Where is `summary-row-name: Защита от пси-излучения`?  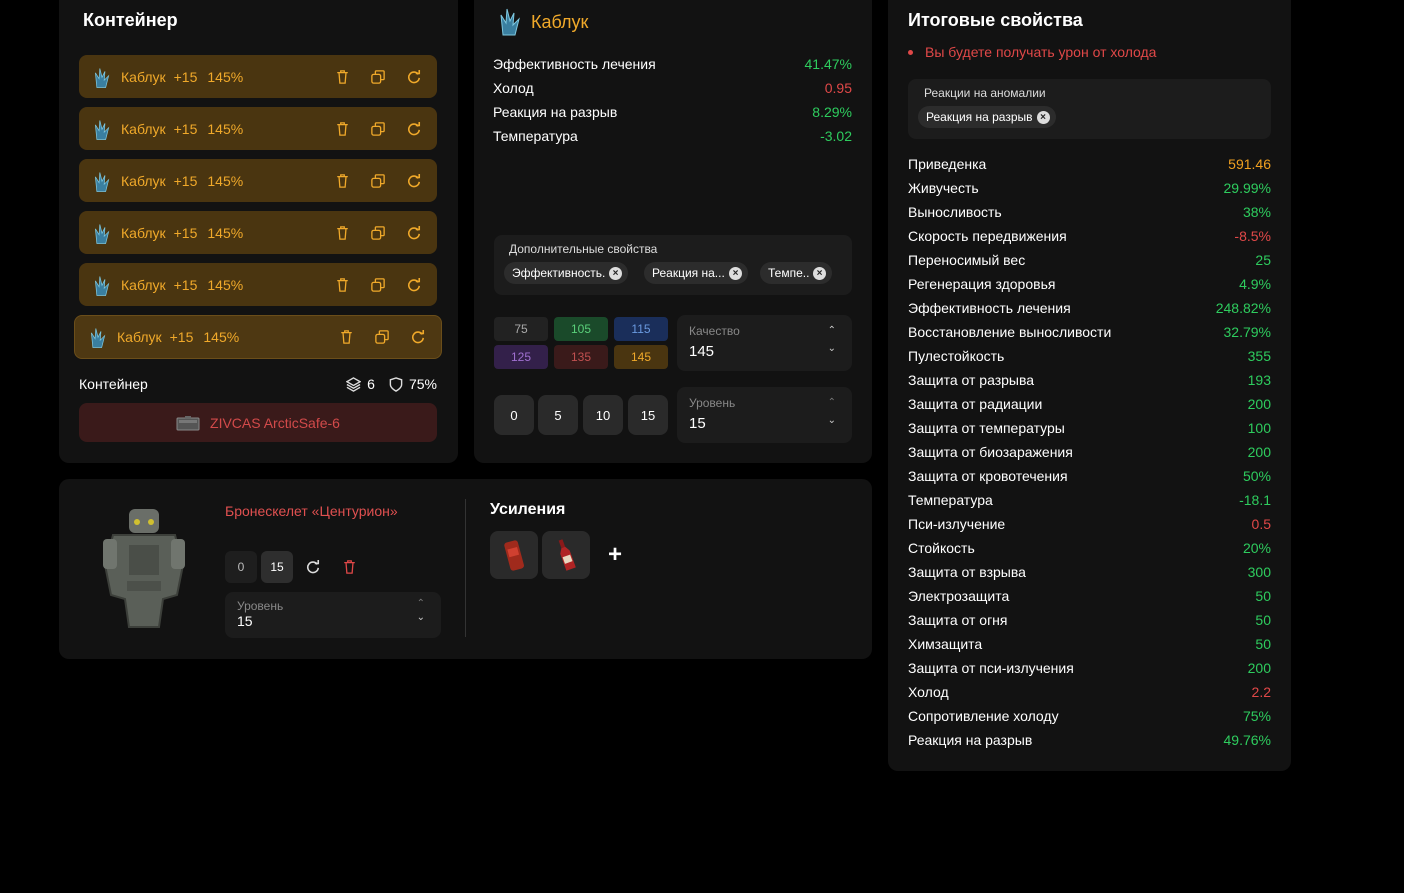 summary-row-name: Защита от пси-излучения is located at coordinates (991, 668).